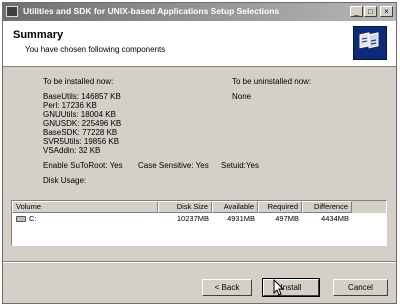  Describe the element at coordinates (335, 218) in the screenshot. I see `cell-difference: 4434MB` at that location.